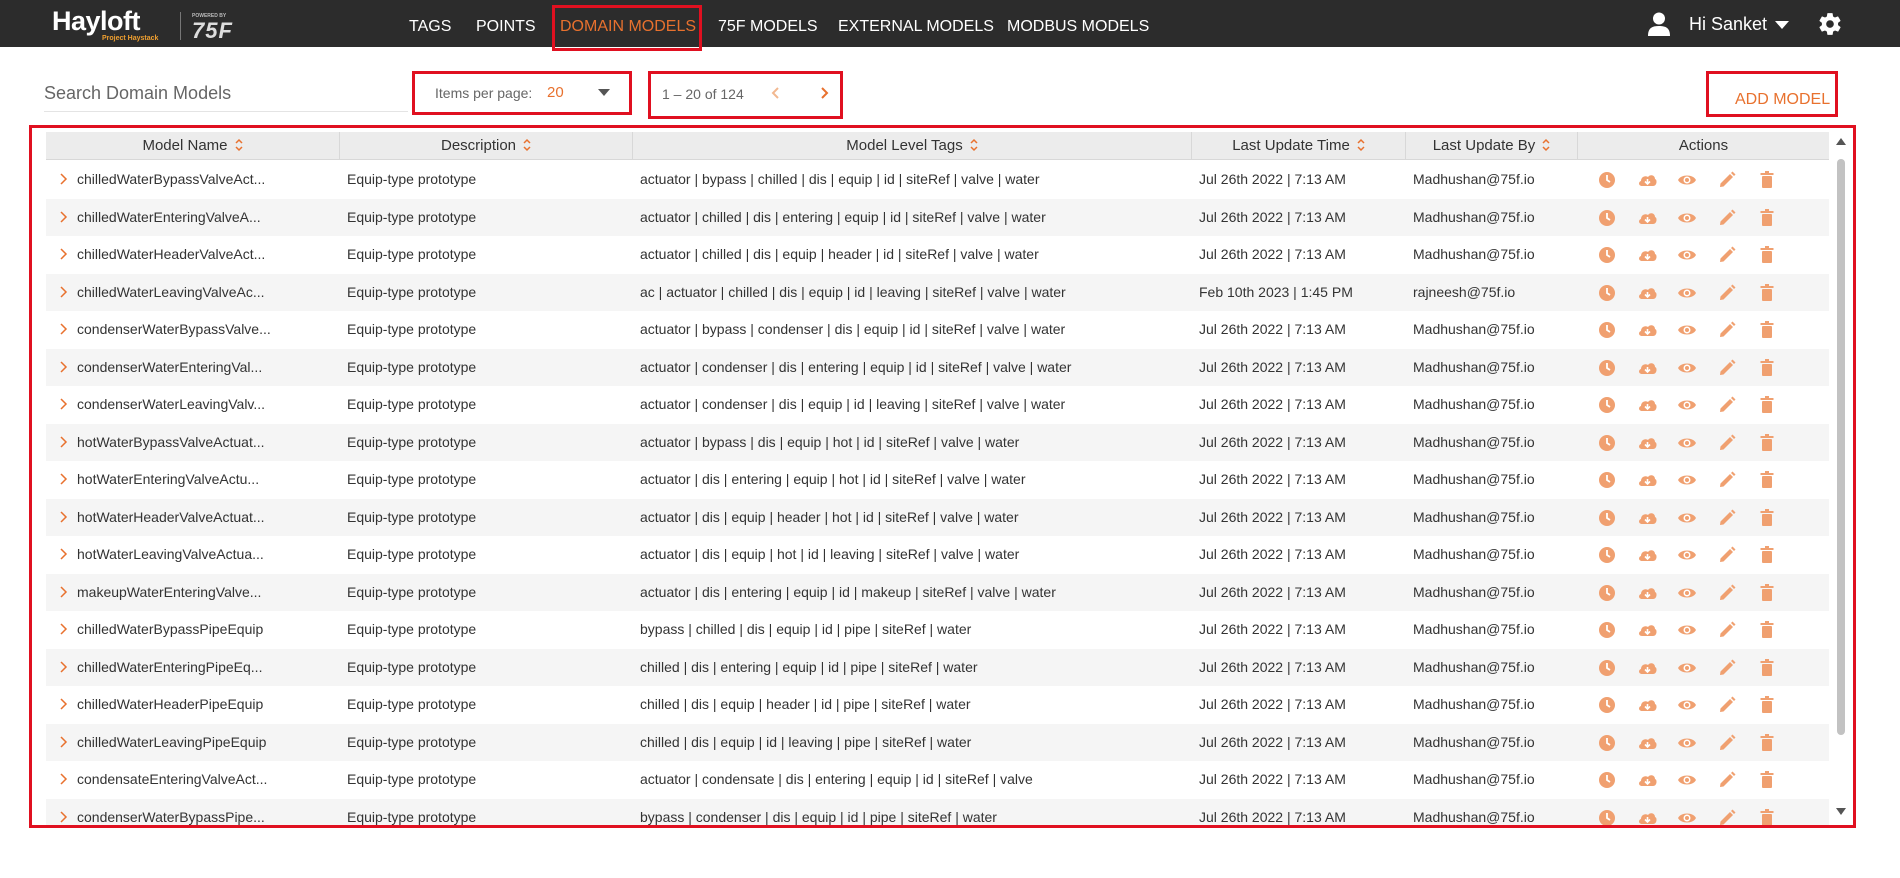 The height and width of the screenshot is (878, 1900). I want to click on sort-icon, so click(238, 145).